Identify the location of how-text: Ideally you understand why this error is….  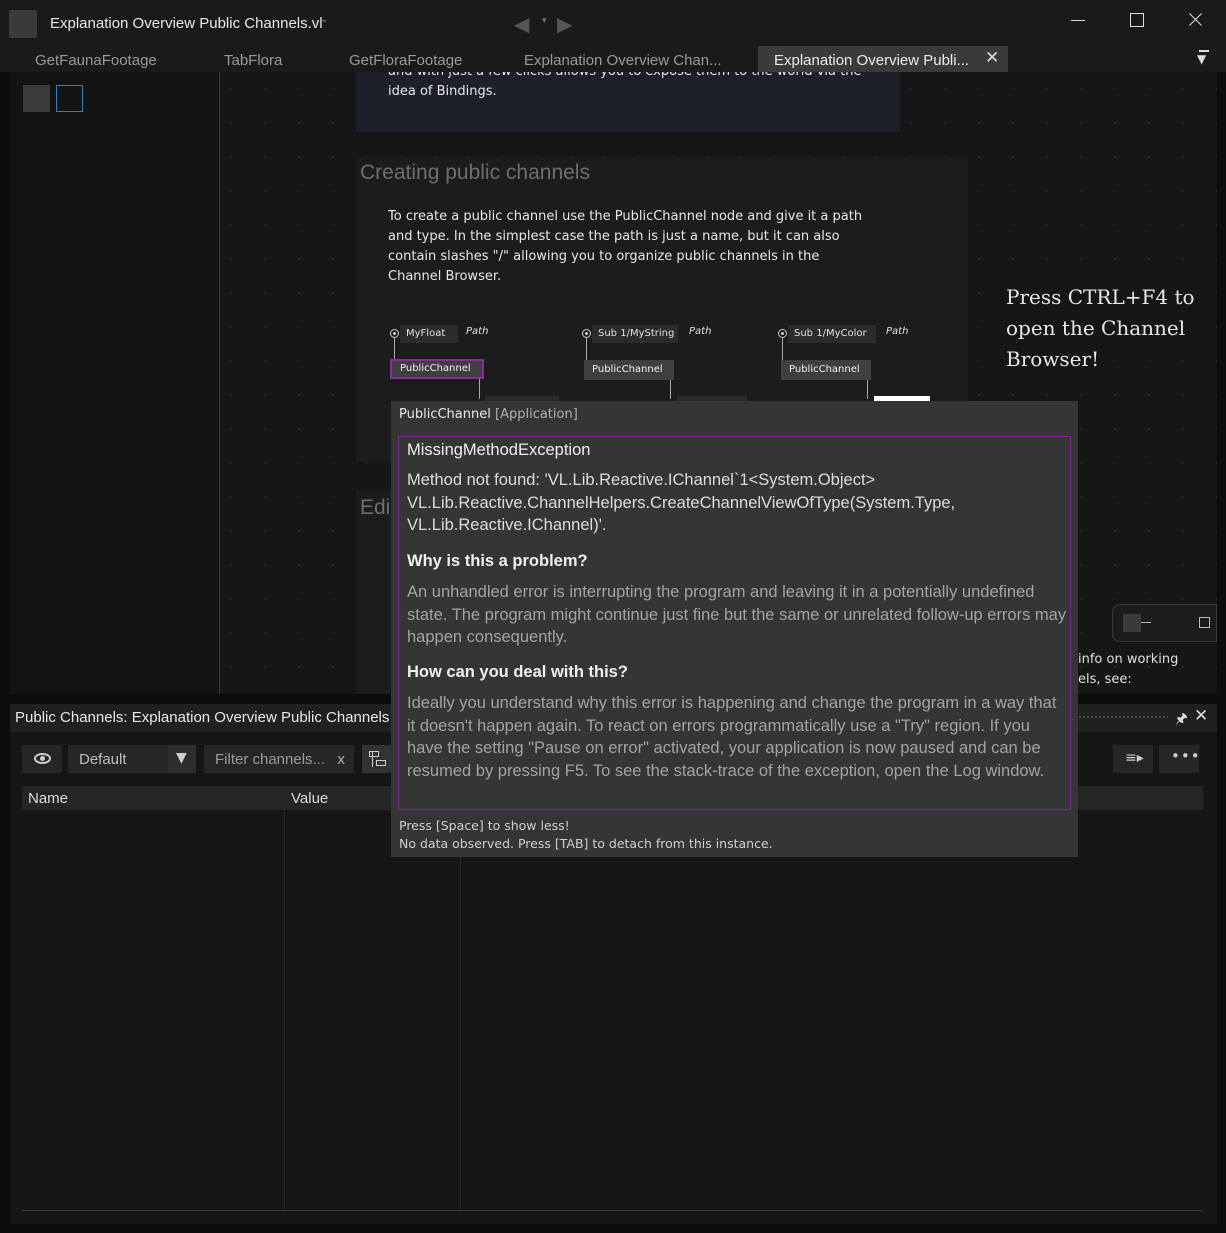
(732, 737).